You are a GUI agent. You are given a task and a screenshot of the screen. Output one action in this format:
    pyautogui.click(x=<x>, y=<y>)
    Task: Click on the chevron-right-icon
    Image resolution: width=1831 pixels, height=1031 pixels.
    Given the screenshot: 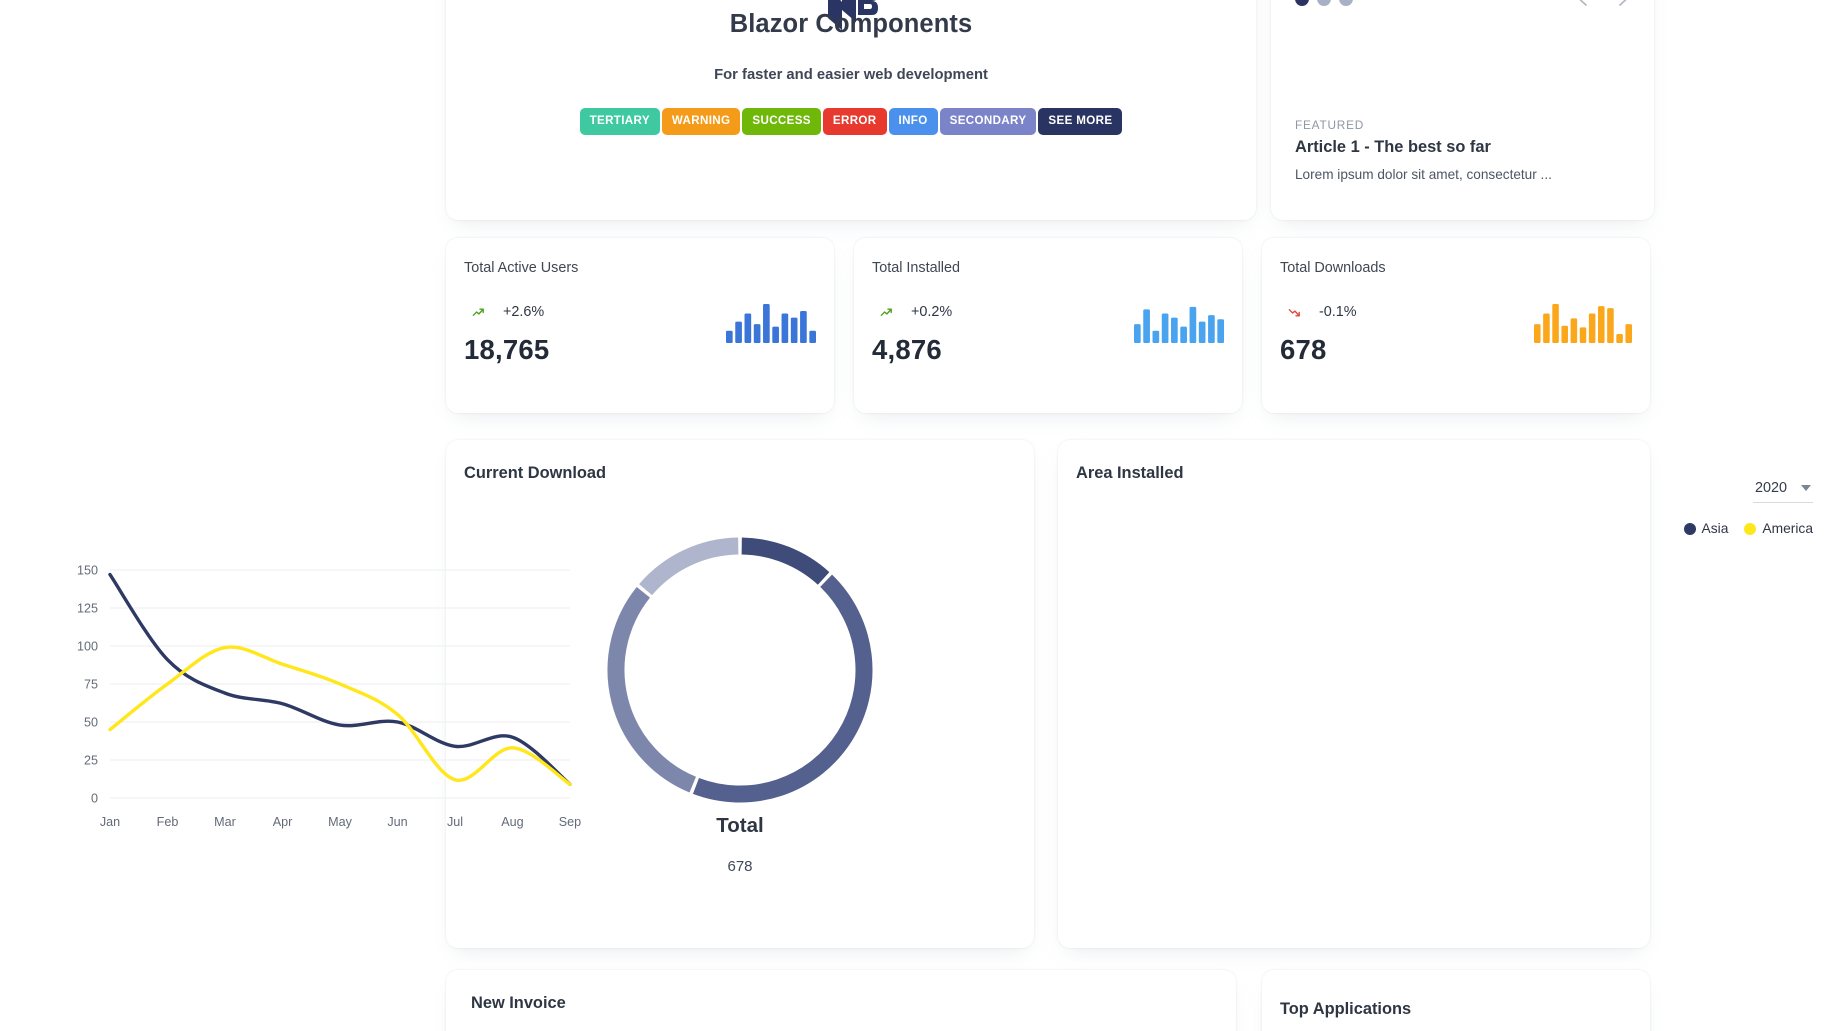 What is the action you would take?
    pyautogui.click(x=1623, y=4)
    